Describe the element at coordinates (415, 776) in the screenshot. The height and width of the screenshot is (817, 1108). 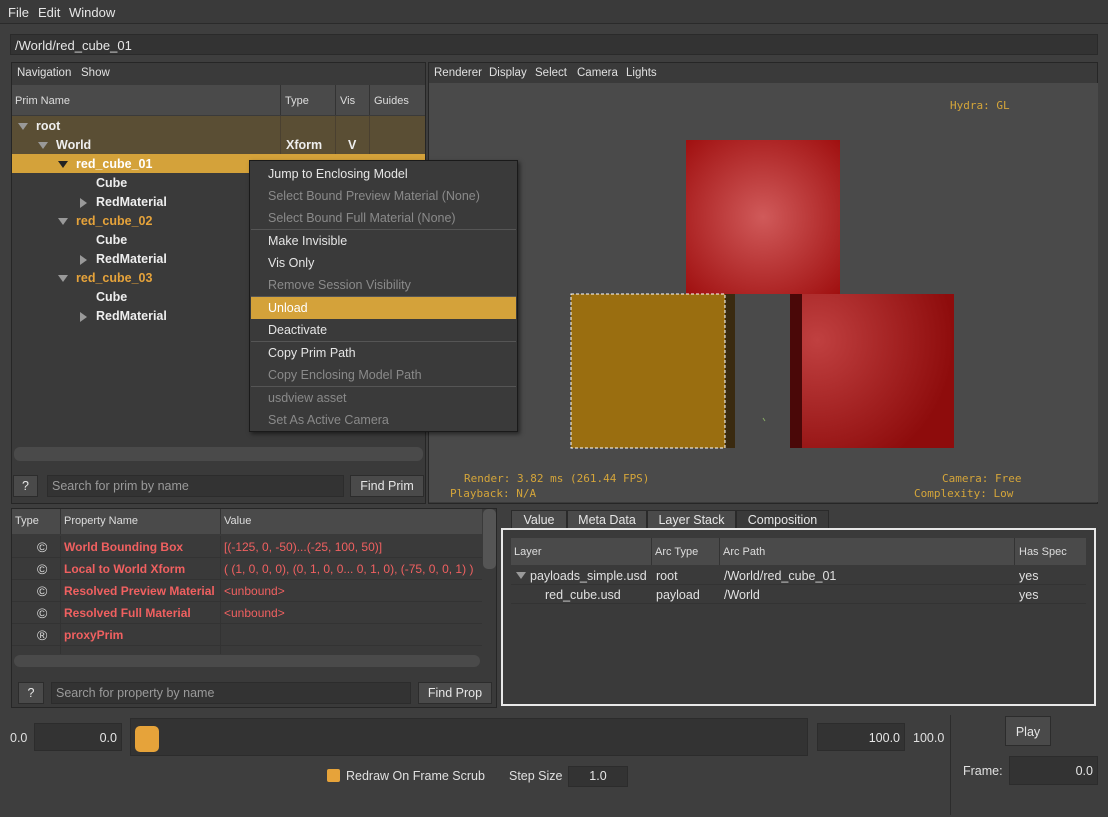
I see `redraw-label: Redraw On Frame Scrub` at that location.